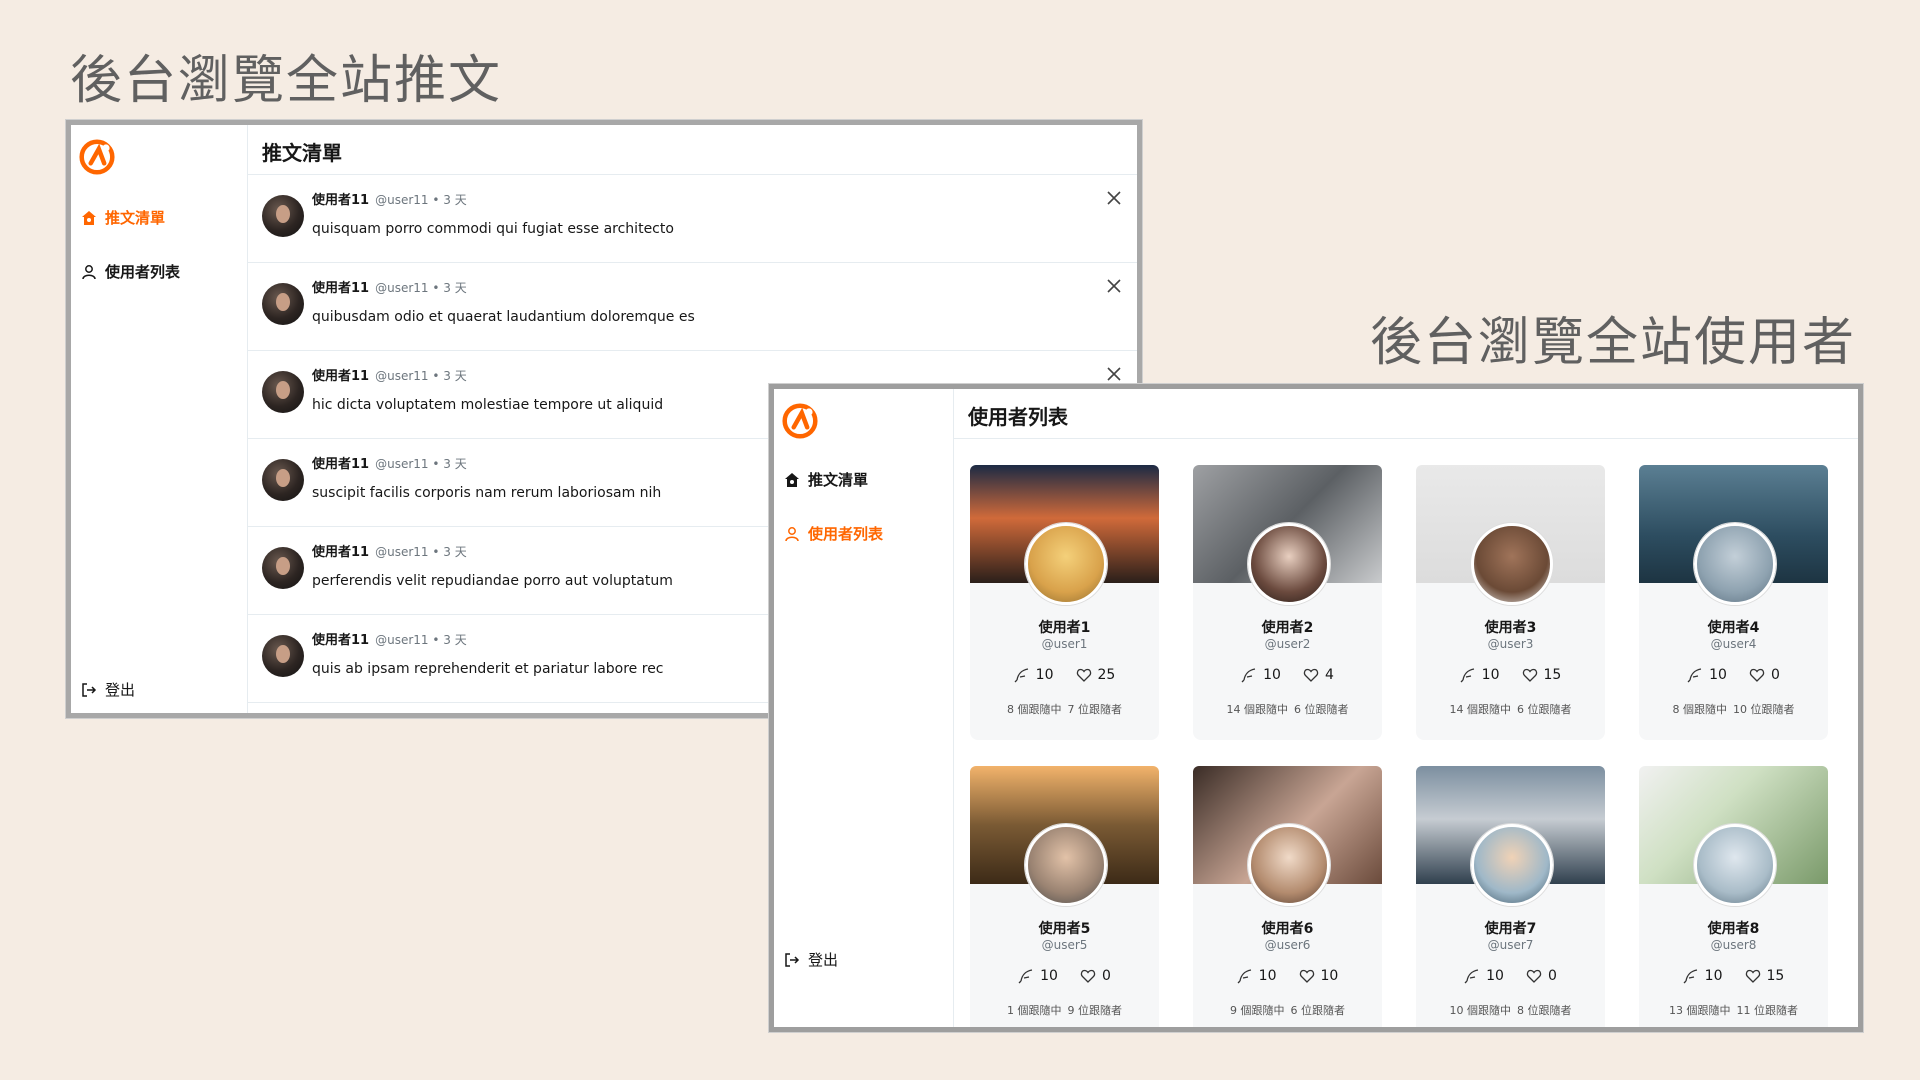 The image size is (1920, 1080). What do you see at coordinates (823, 960) in the screenshot?
I see `logout-label: 登出` at bounding box center [823, 960].